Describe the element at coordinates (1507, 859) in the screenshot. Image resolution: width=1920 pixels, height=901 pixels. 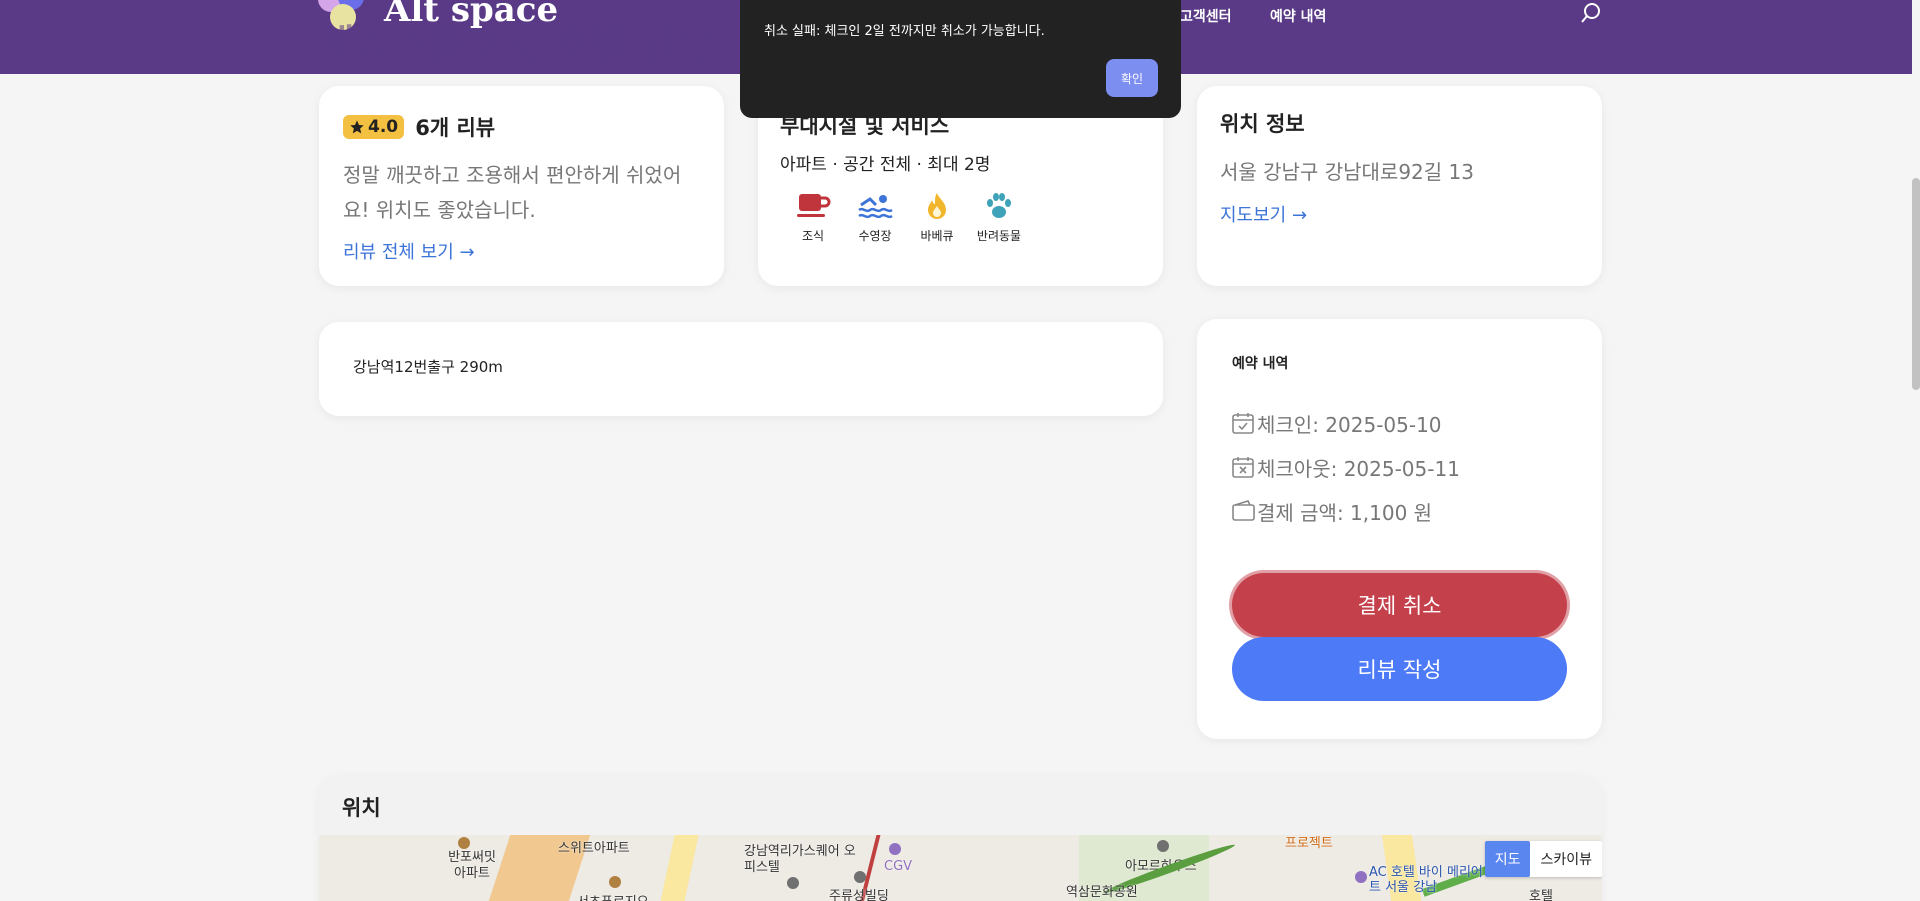
I see `map-view-map-button: 지도` at that location.